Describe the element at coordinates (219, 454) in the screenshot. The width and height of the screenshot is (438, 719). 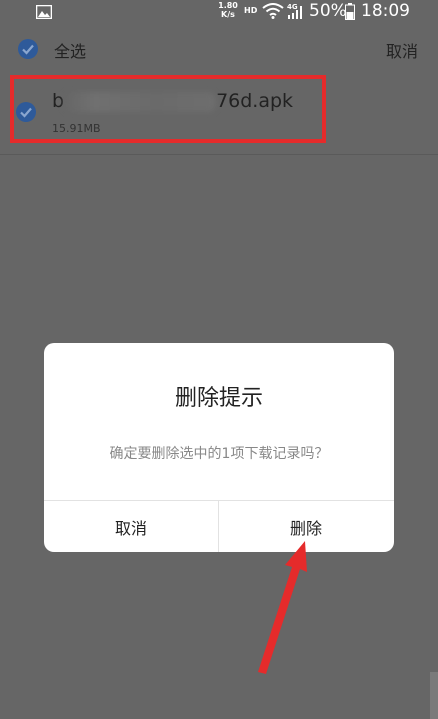
I see `dialog-message: 确定要删除选中的1项下载记录吗？` at that location.